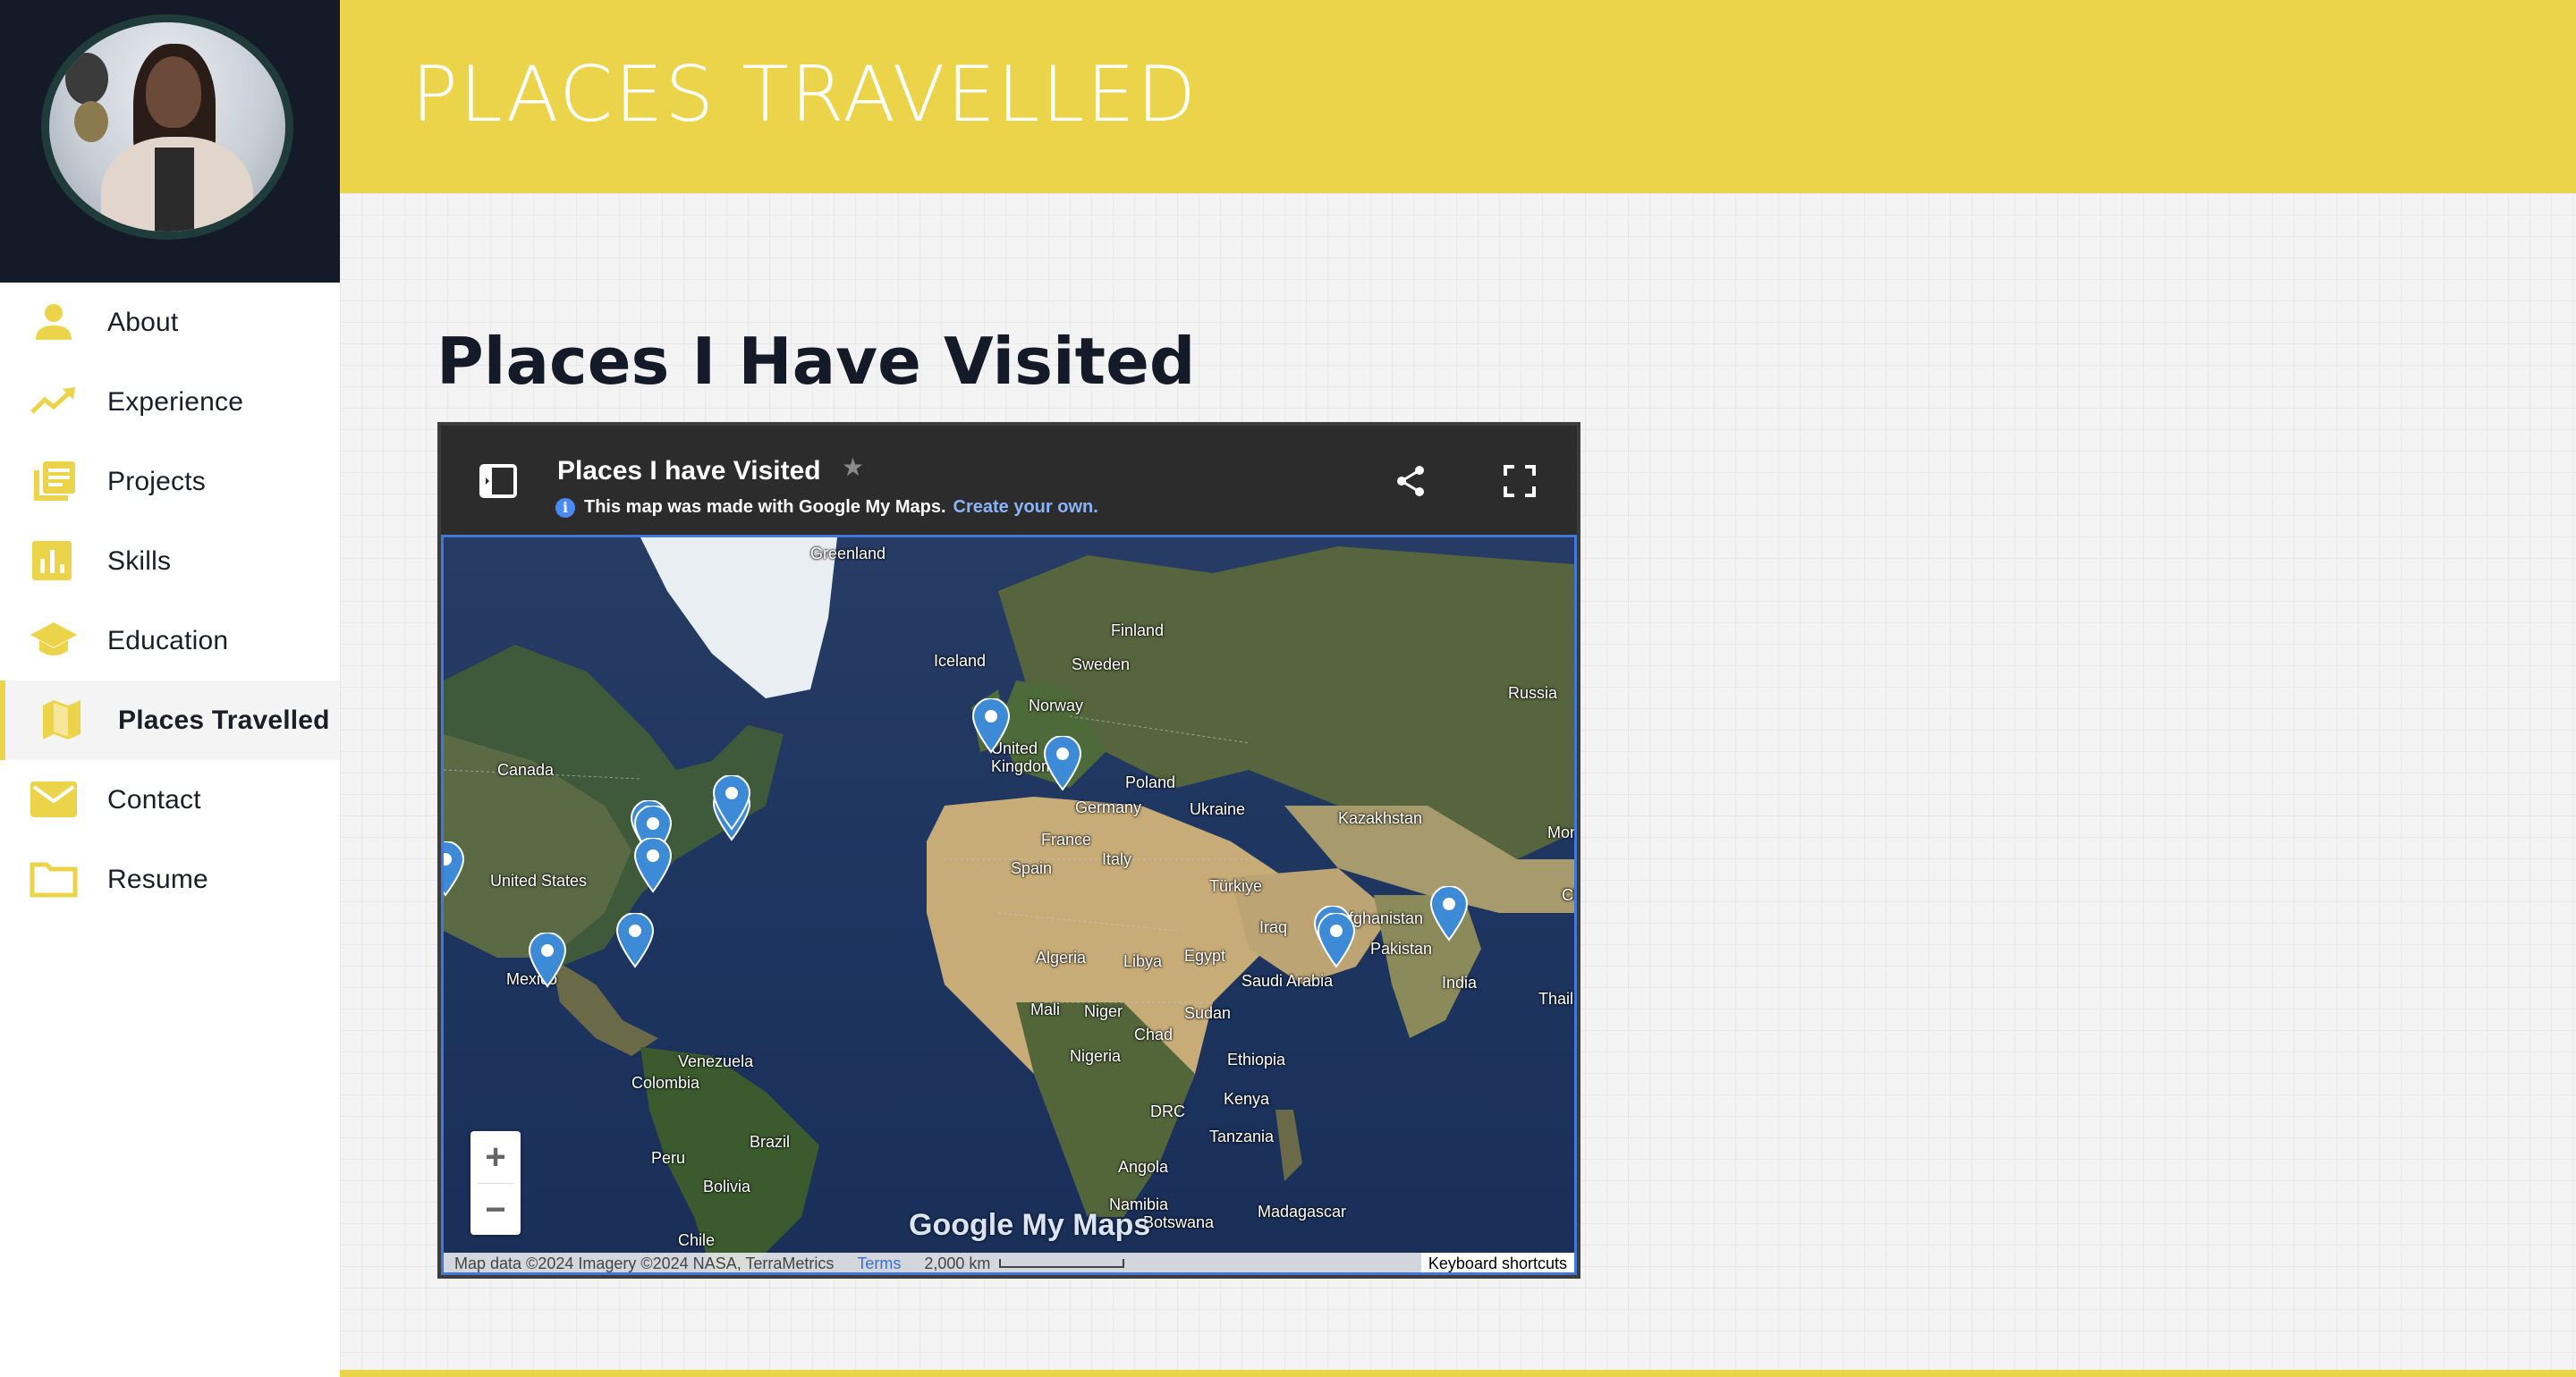 Image resolution: width=2576 pixels, height=1377 pixels. What do you see at coordinates (61, 719) in the screenshot?
I see `map-icon` at bounding box center [61, 719].